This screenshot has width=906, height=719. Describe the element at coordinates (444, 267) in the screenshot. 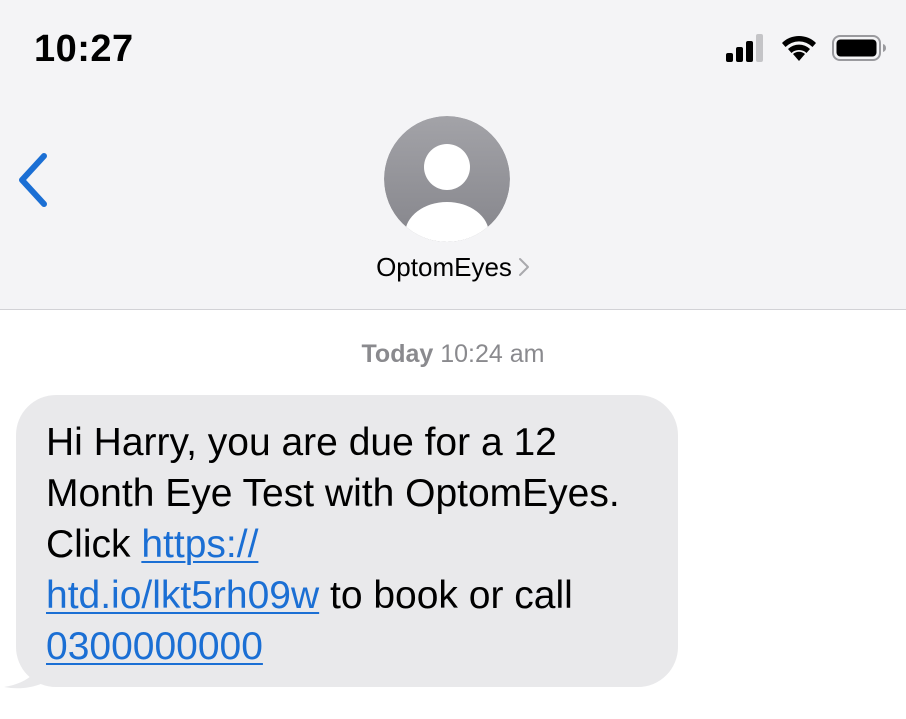

I see `contact-name: OptomEyes` at that location.